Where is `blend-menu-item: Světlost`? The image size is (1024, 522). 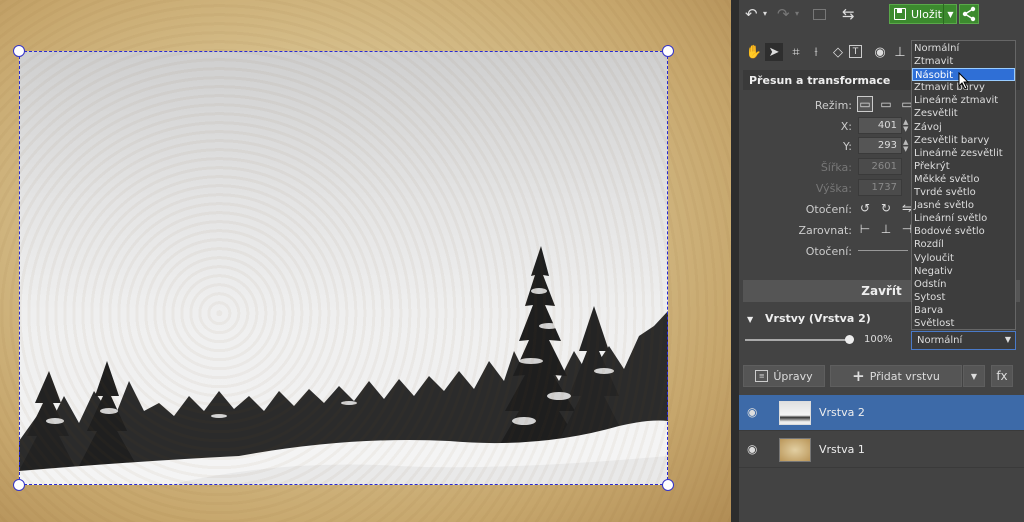 blend-menu-item: Světlost is located at coordinates (963, 323).